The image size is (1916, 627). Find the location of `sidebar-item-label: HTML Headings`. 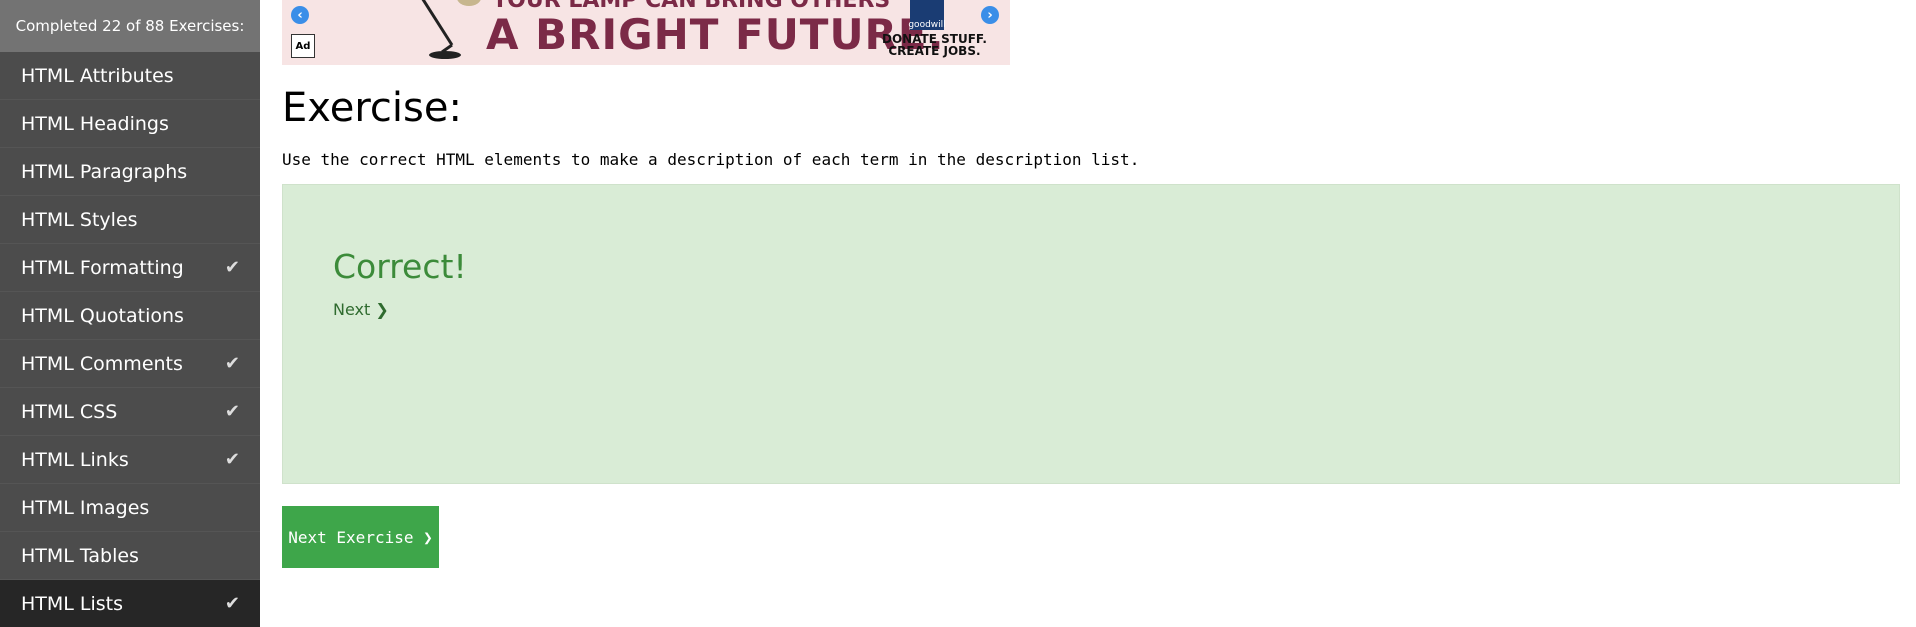

sidebar-item-label: HTML Headings is located at coordinates (95, 123).